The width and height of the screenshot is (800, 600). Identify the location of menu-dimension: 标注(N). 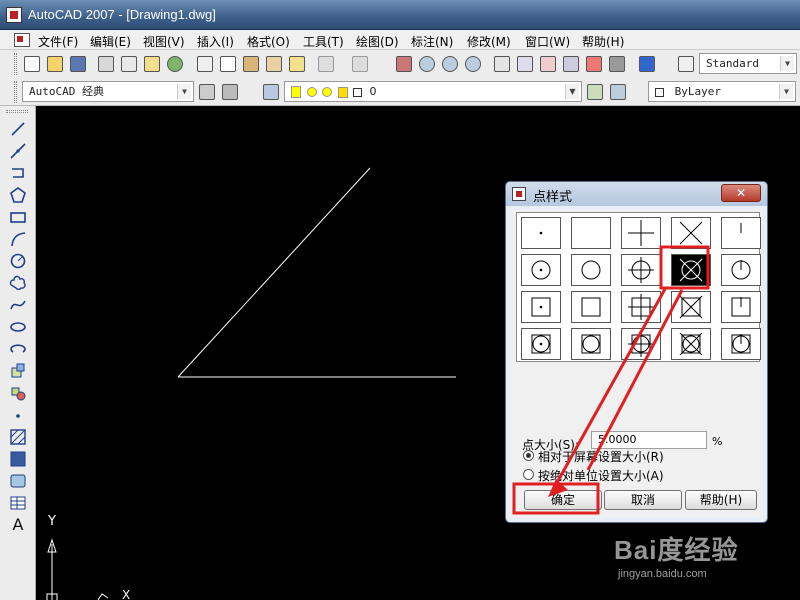
(432, 41).